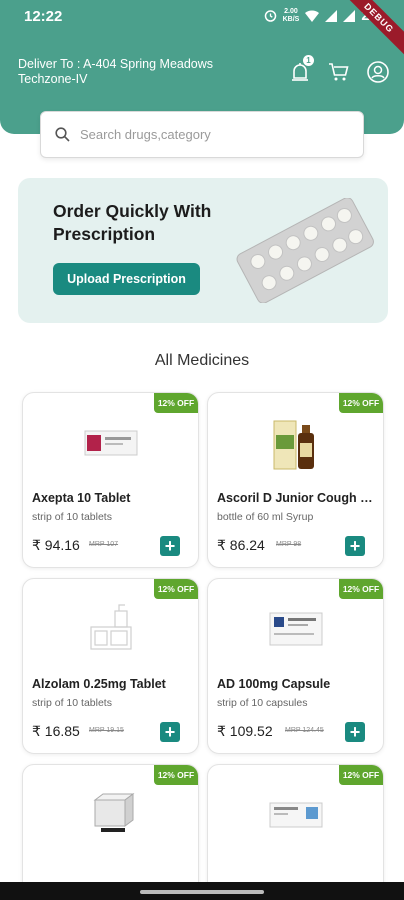  I want to click on search-input, so click(210, 134).